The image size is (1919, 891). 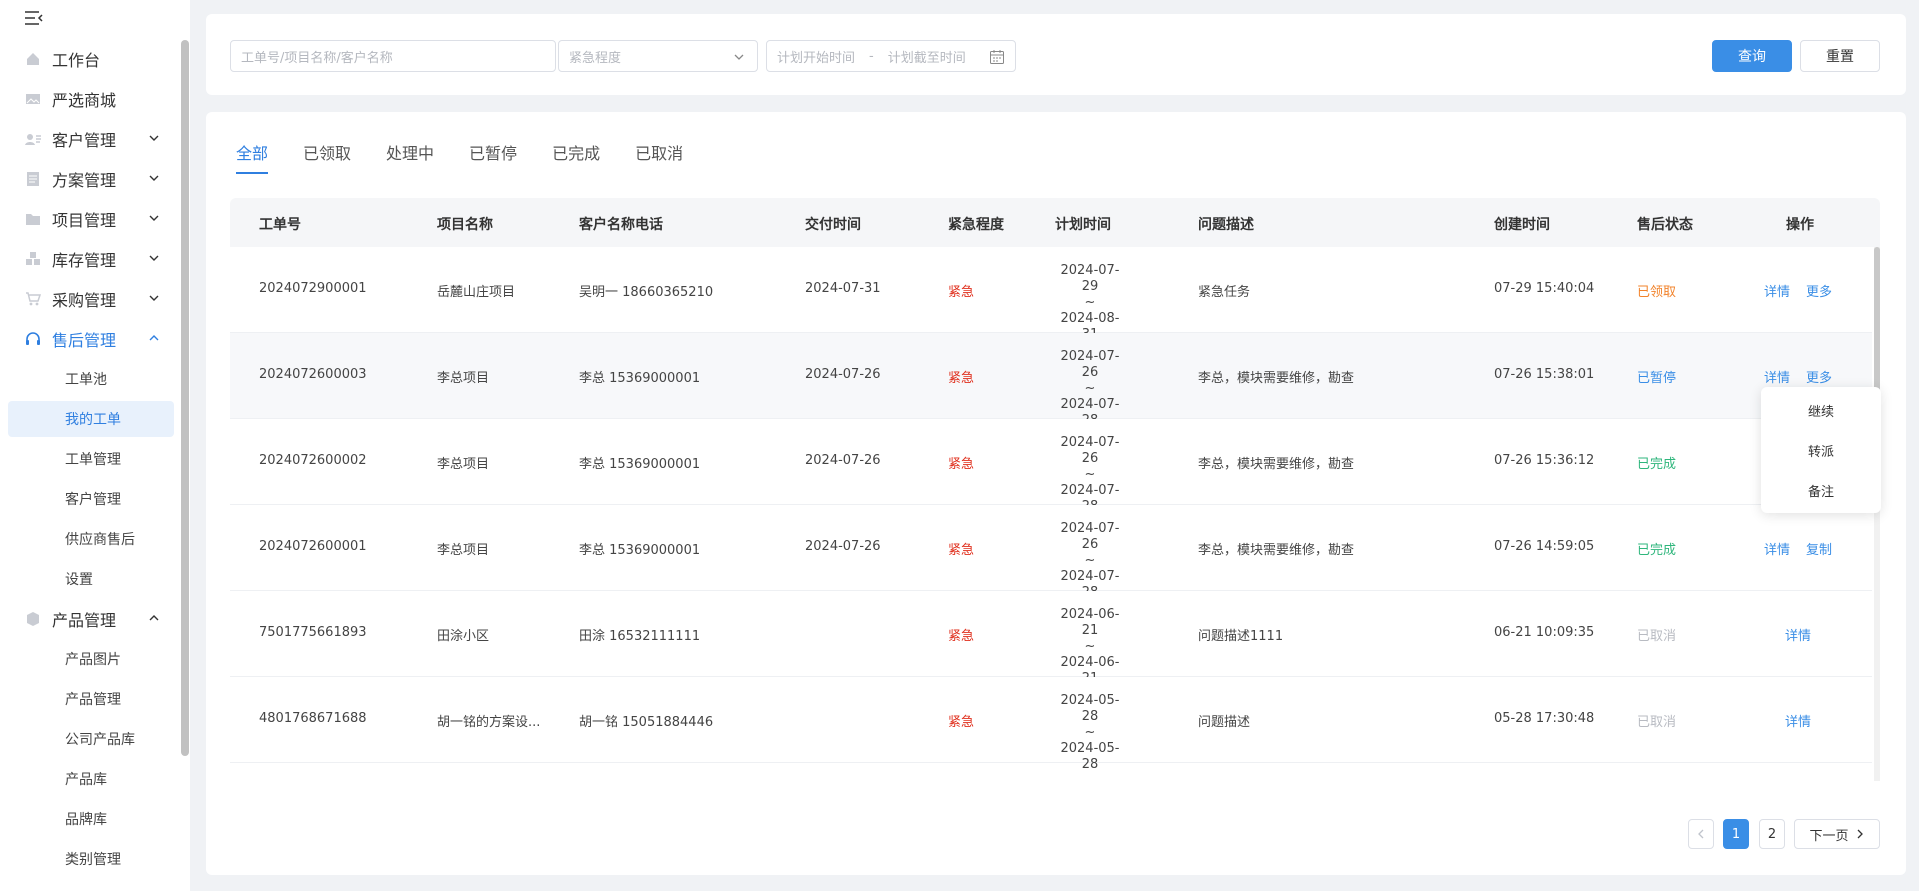 What do you see at coordinates (1090, 302) in the screenshot?
I see `plan-time: 2024-07-29~2024-08-31` at bounding box center [1090, 302].